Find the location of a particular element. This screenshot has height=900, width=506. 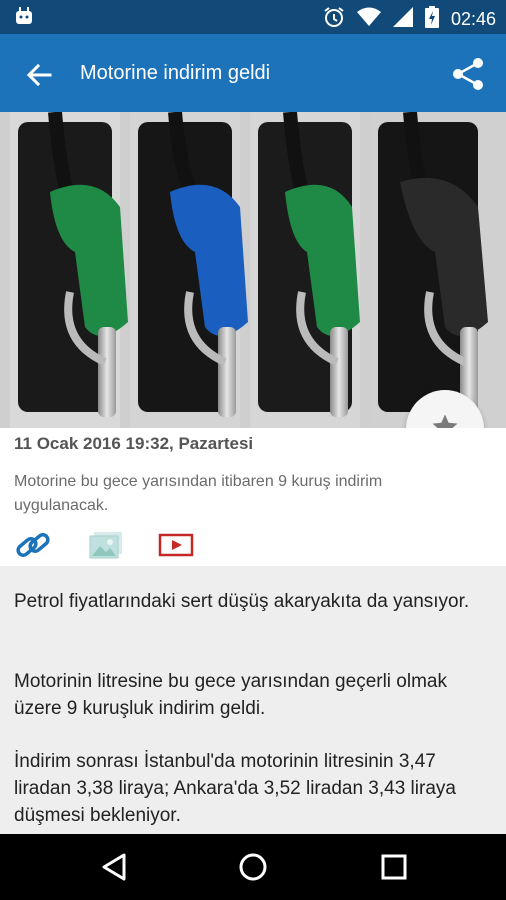

link-icon is located at coordinates (34, 547).